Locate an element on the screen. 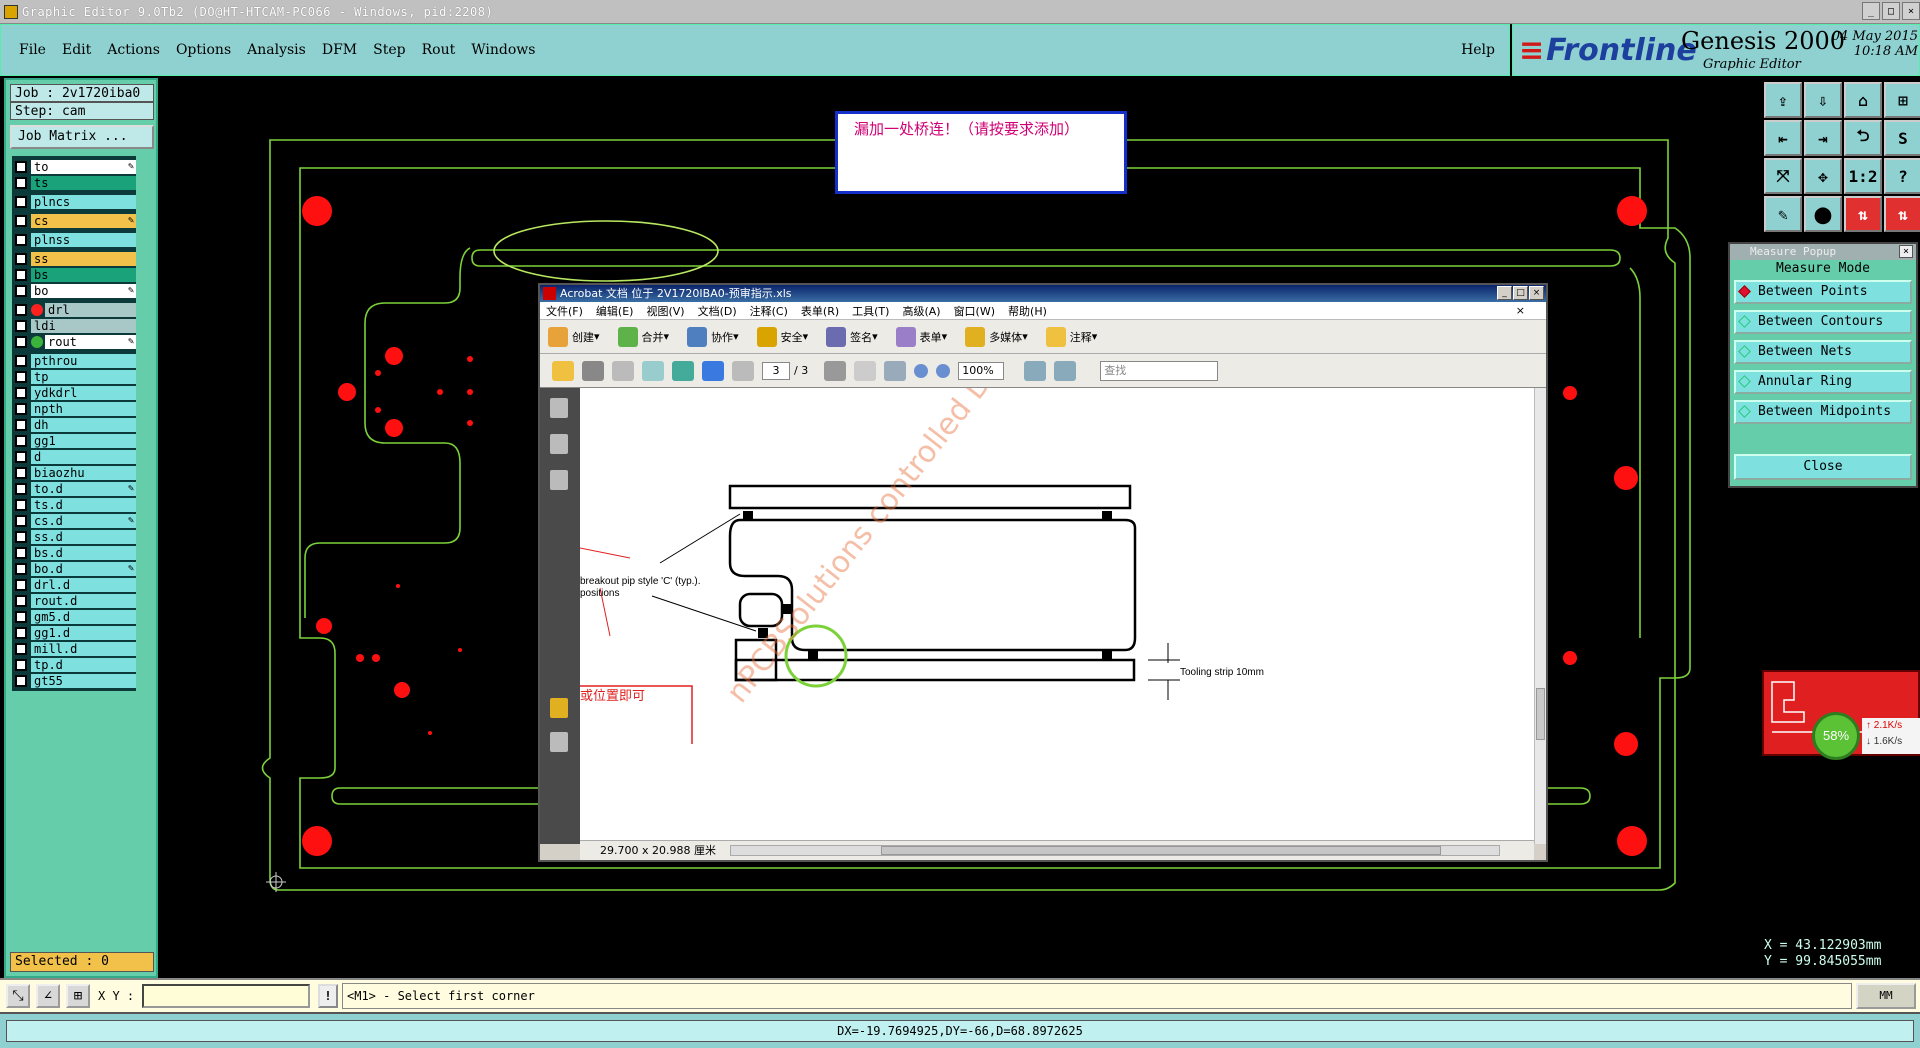  layer-row: biaozhu is located at coordinates (74, 472).